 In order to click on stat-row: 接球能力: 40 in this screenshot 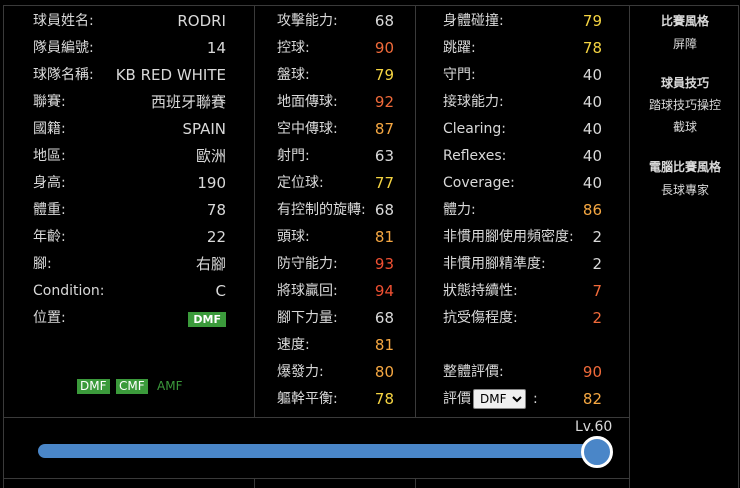, I will do `click(522, 102)`.